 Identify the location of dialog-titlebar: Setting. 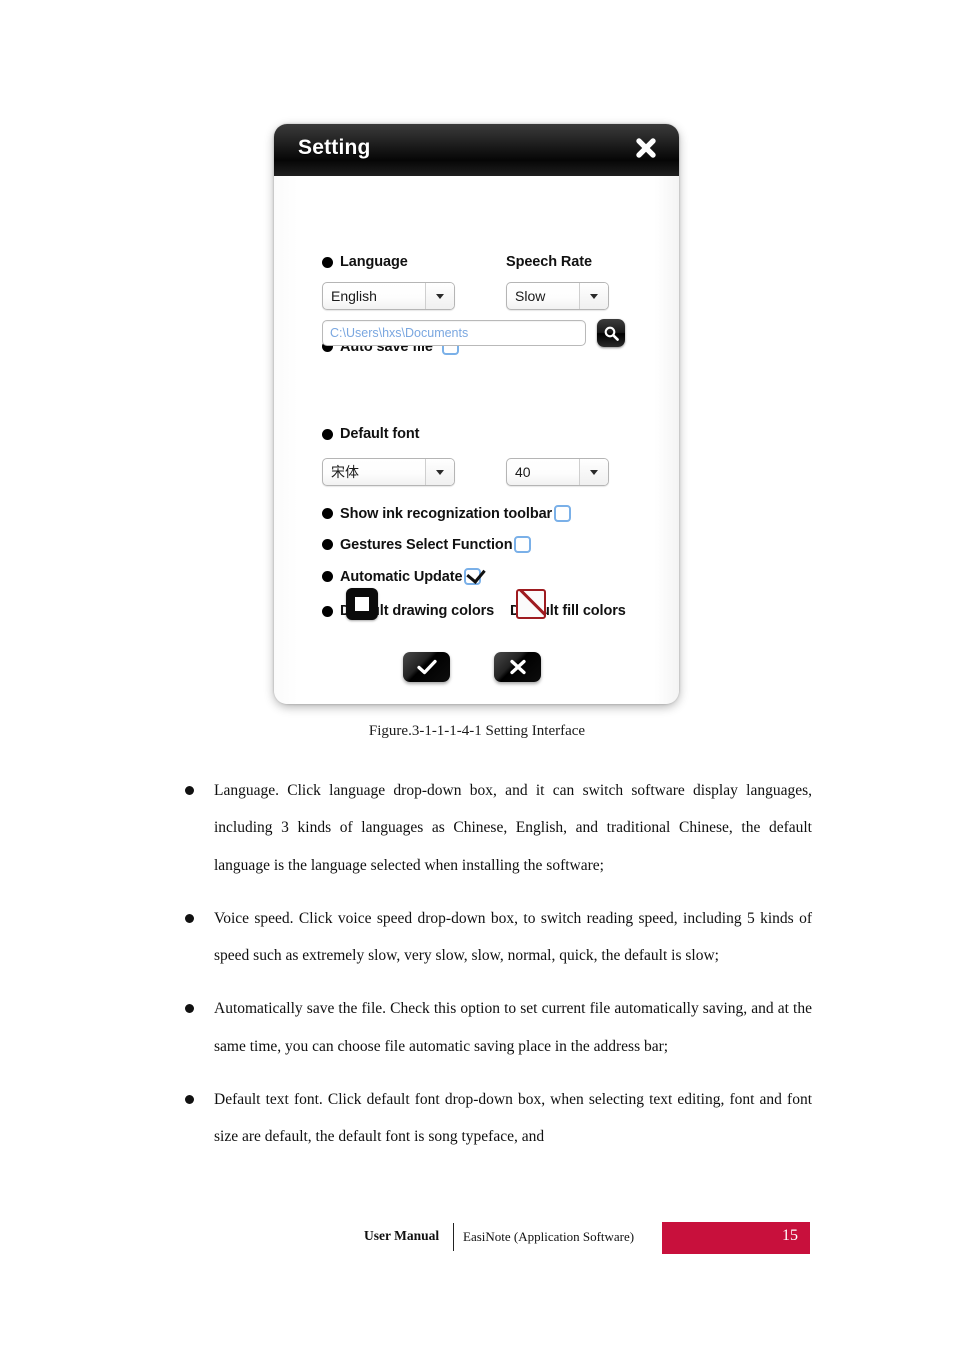
(476, 150).